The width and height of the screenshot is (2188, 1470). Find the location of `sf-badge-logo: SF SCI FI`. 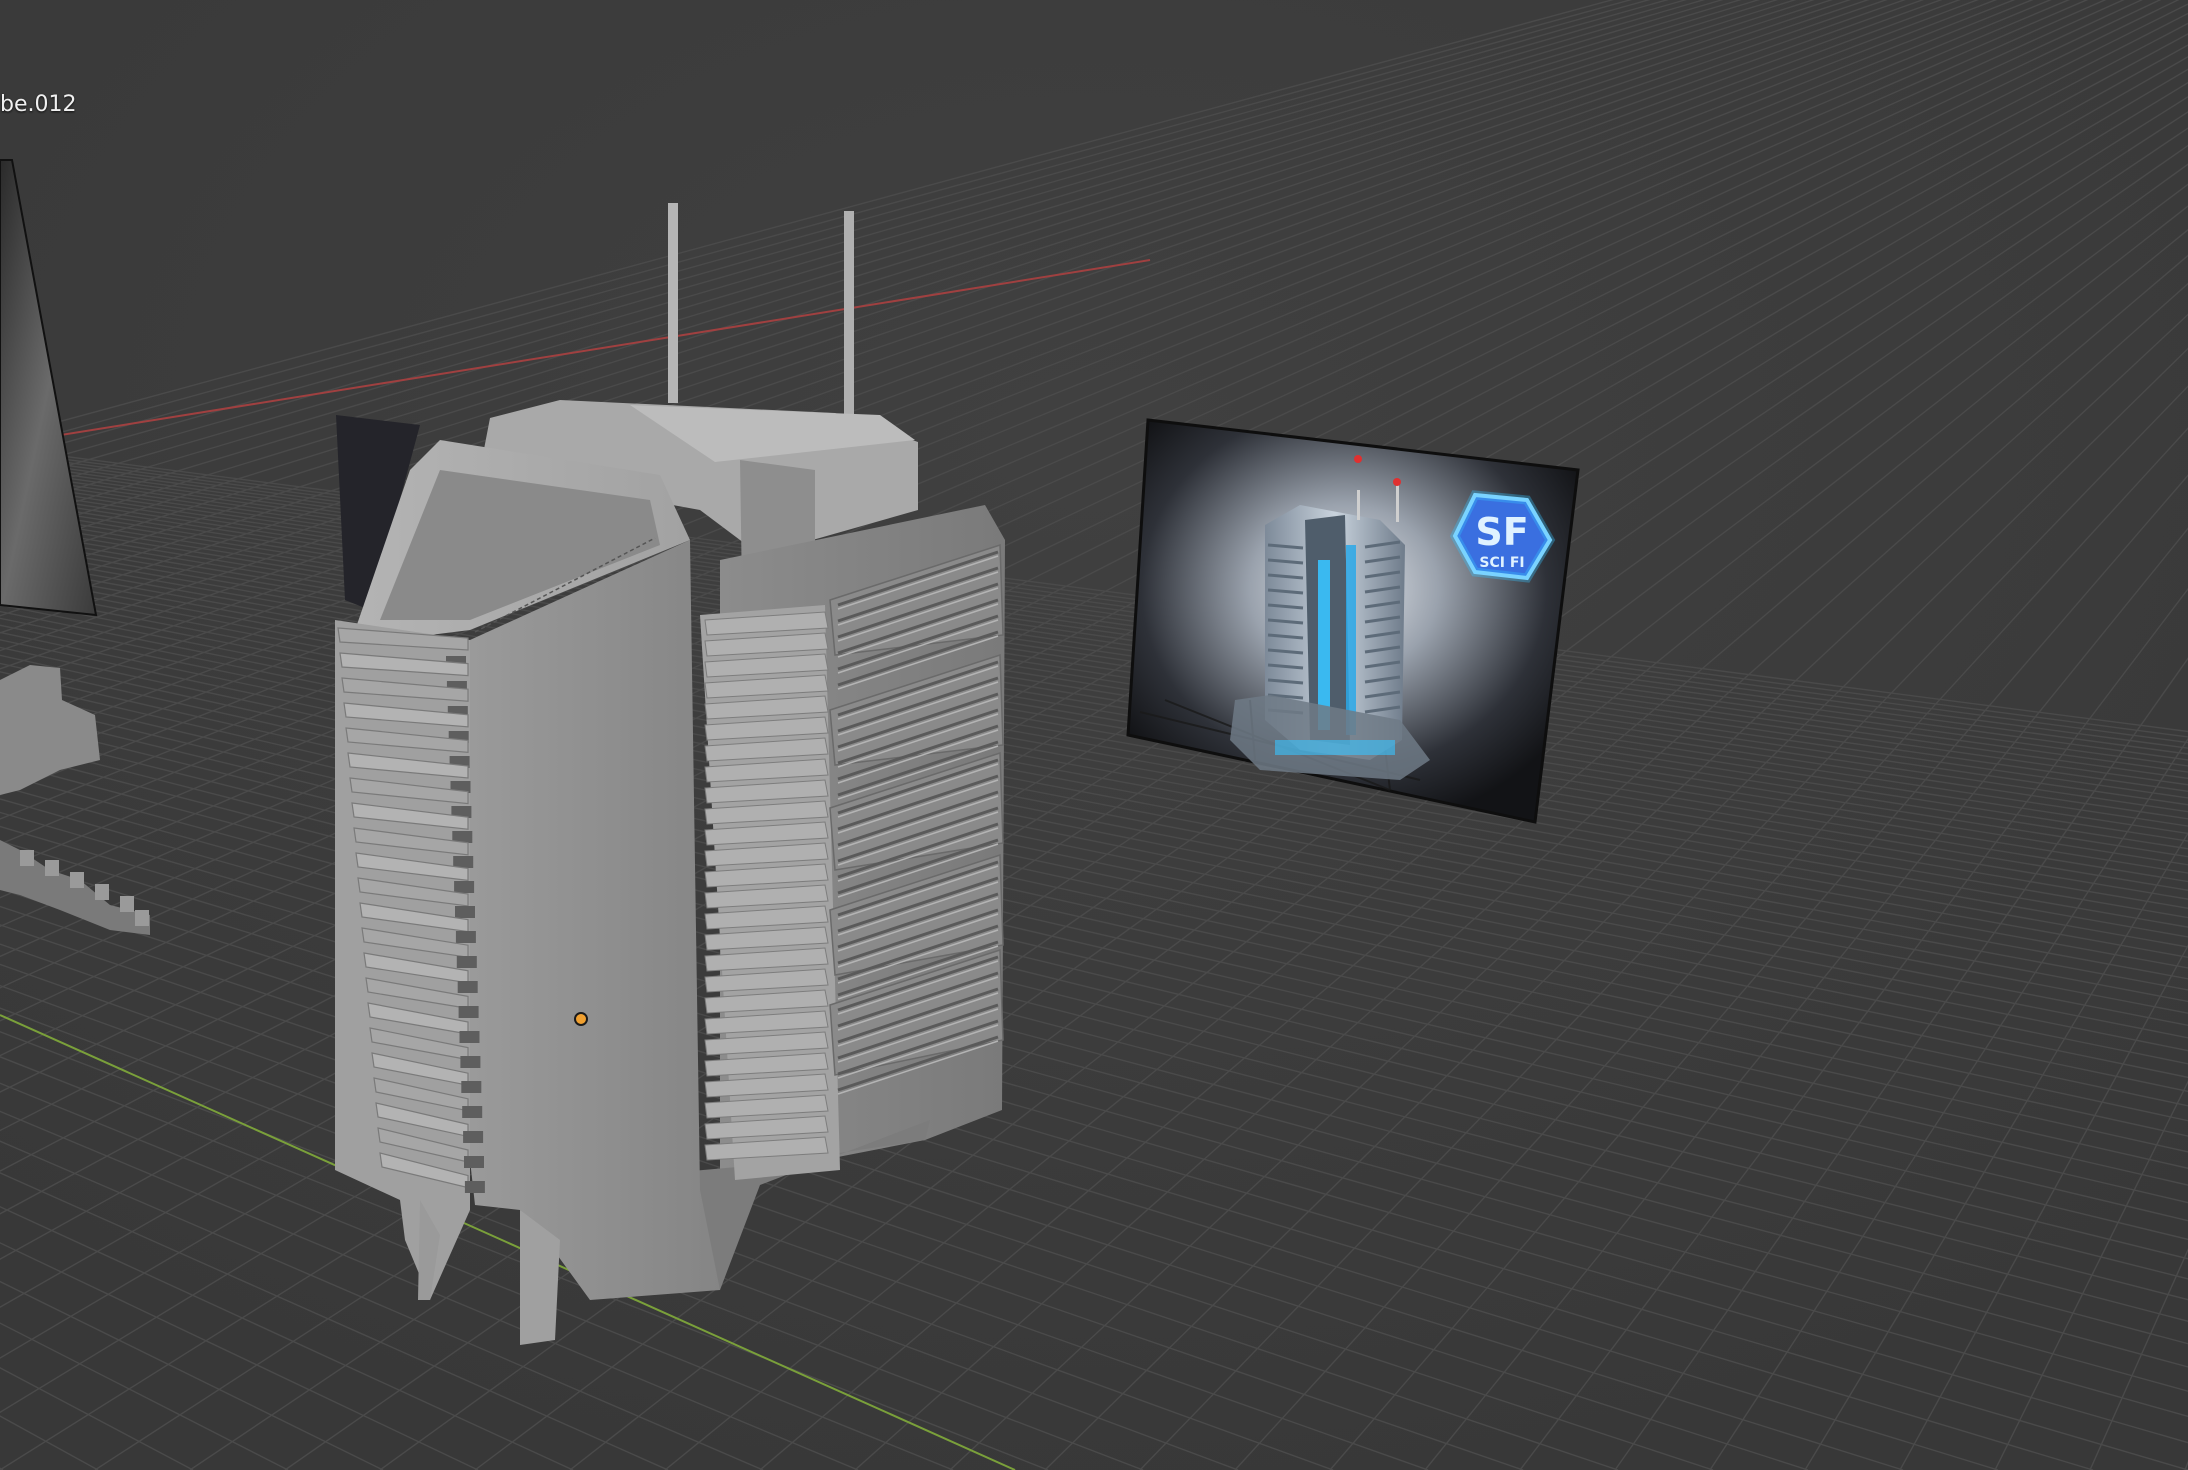

sf-badge-logo: SF SCI FI is located at coordinates (1502, 536).